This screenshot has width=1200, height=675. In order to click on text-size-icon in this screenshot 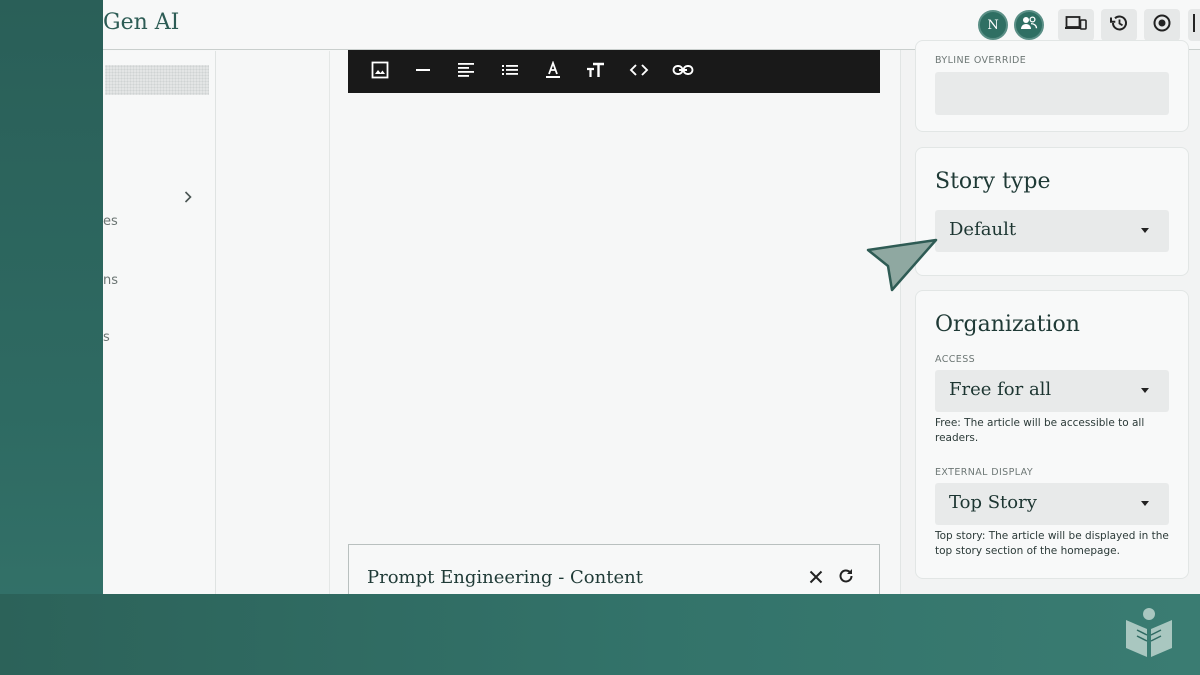, I will do `click(596, 72)`.